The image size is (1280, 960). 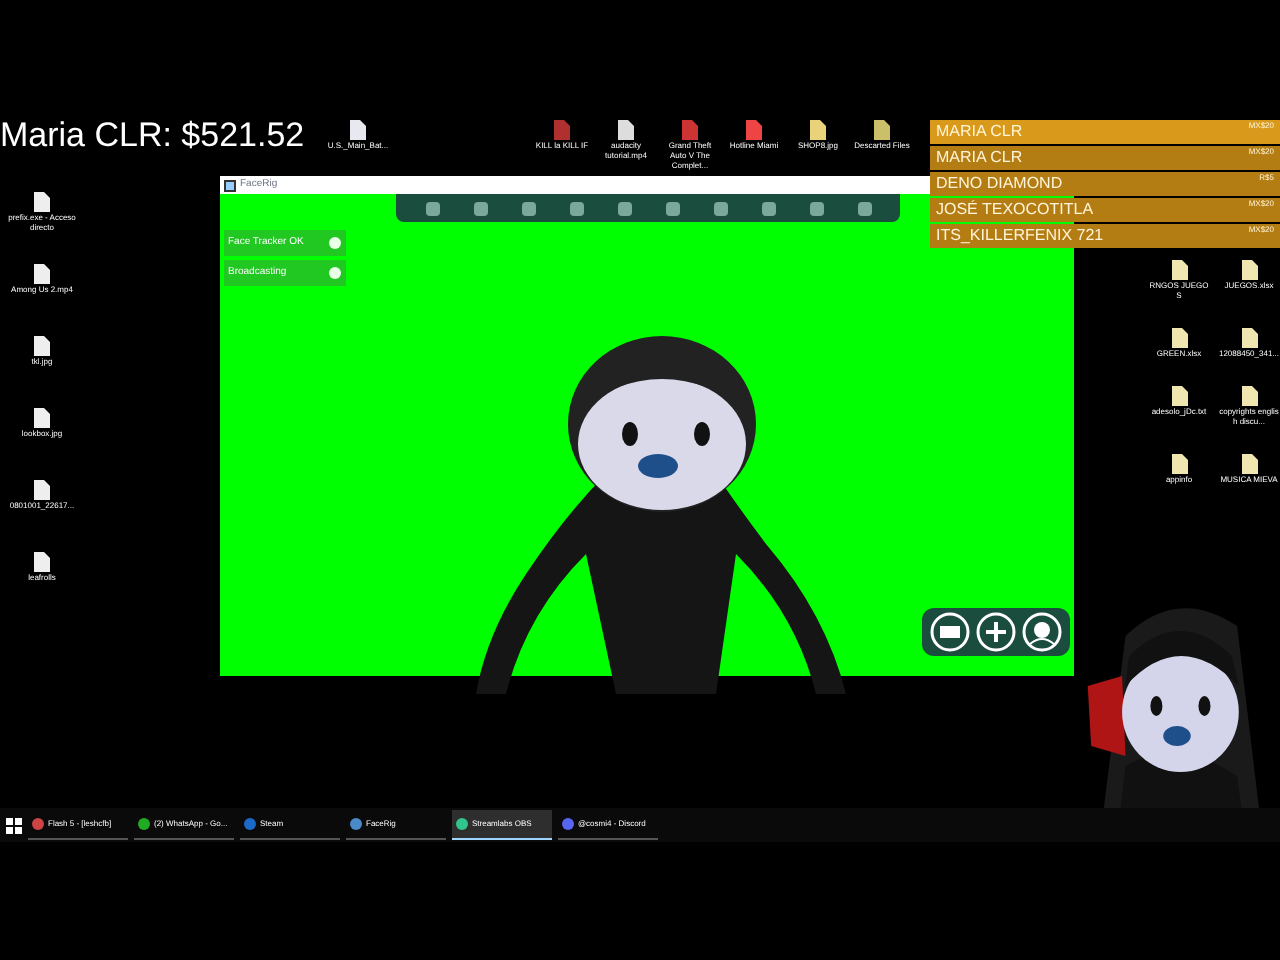 I want to click on add-icon, so click(x=996, y=632).